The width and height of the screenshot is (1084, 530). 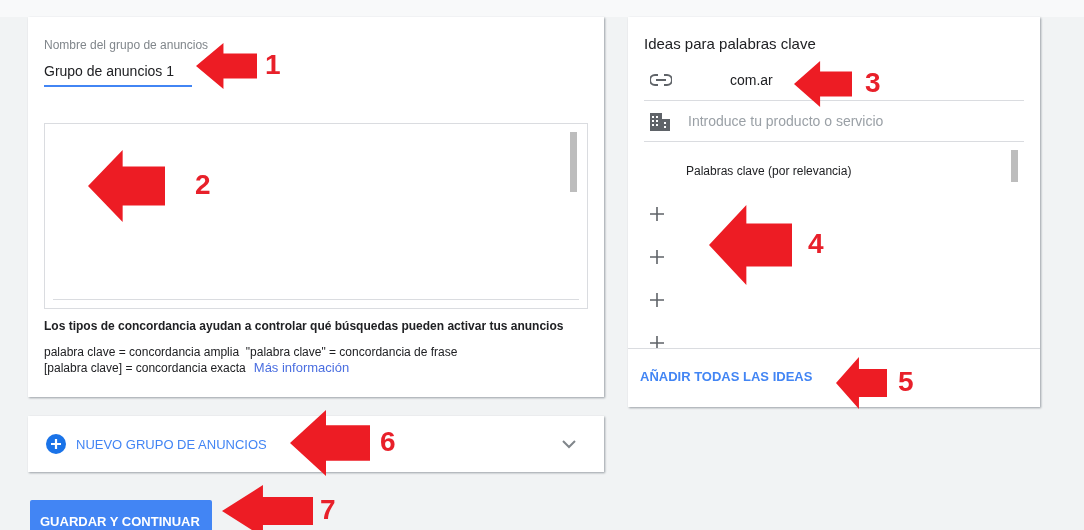 What do you see at coordinates (730, 43) in the screenshot?
I see `card-title: Ideas para palabras clave` at bounding box center [730, 43].